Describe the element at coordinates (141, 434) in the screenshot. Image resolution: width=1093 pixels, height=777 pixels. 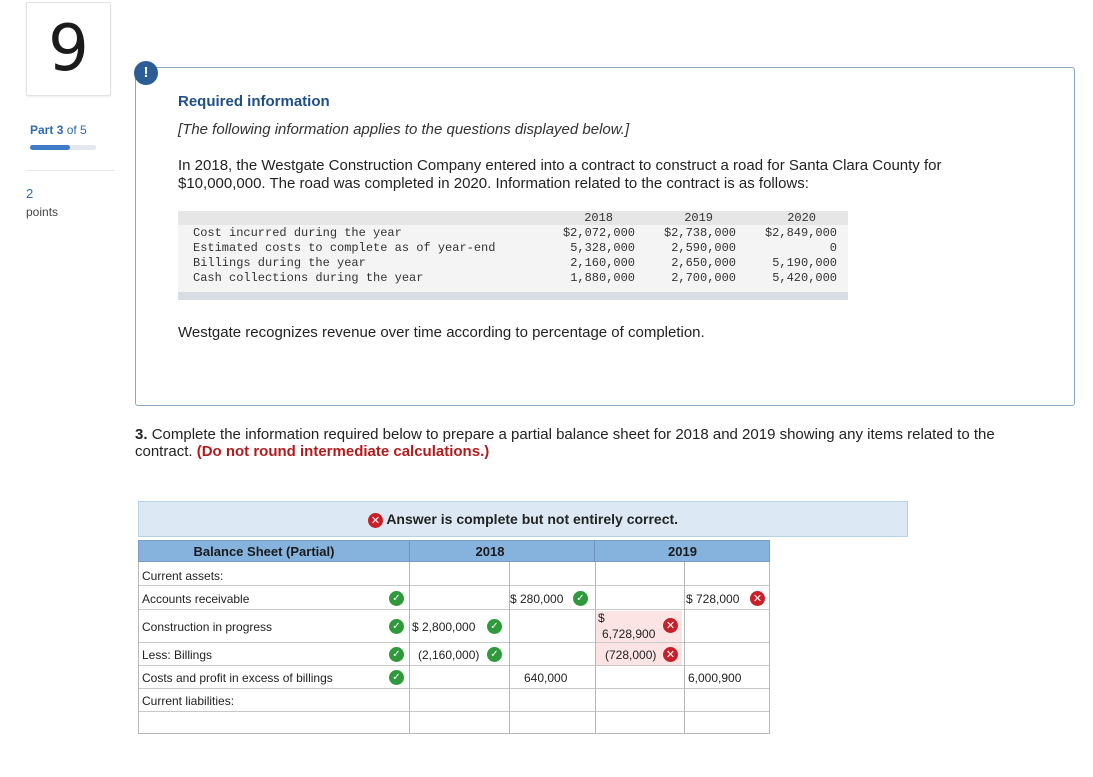
I see `question-number-label: 3.` at that location.